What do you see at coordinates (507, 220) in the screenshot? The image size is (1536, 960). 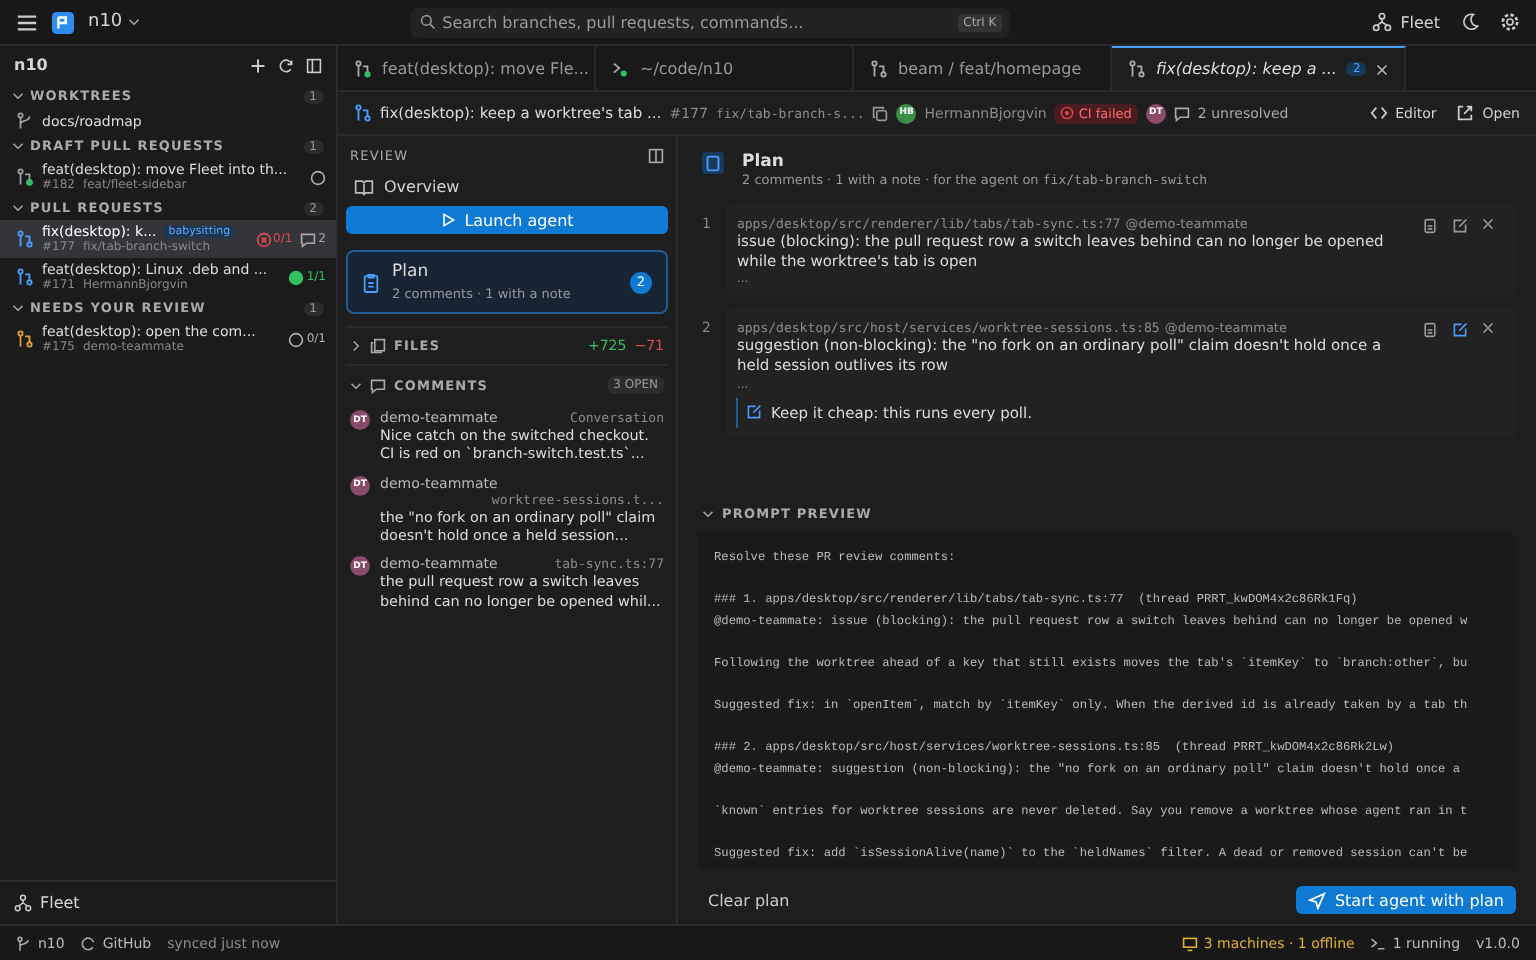 I see `launch-agent-button: Launch agent` at bounding box center [507, 220].